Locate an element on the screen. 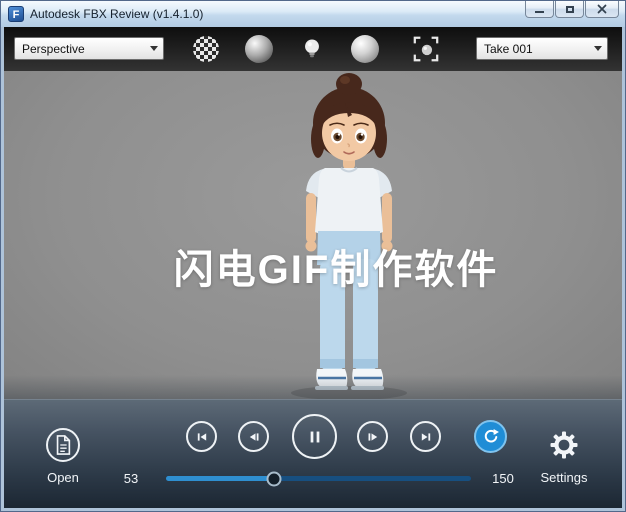  goto-end-button is located at coordinates (425, 436).